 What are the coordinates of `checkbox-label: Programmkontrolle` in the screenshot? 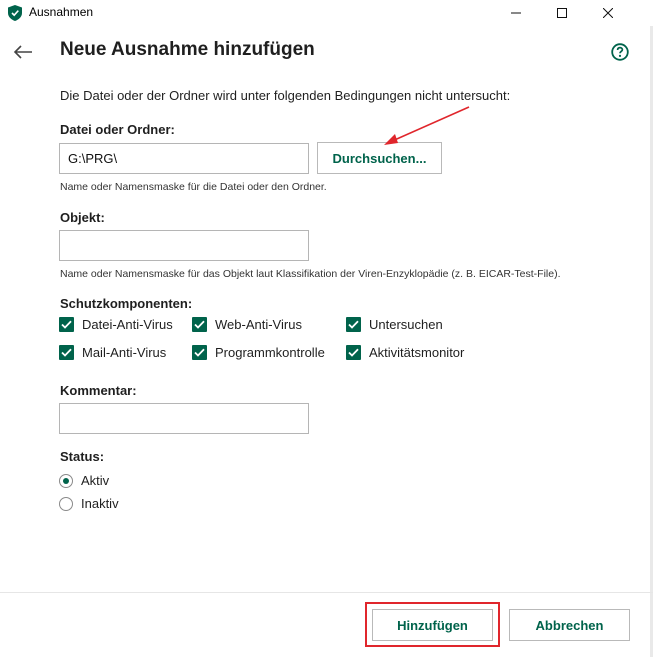 It's located at (270, 352).